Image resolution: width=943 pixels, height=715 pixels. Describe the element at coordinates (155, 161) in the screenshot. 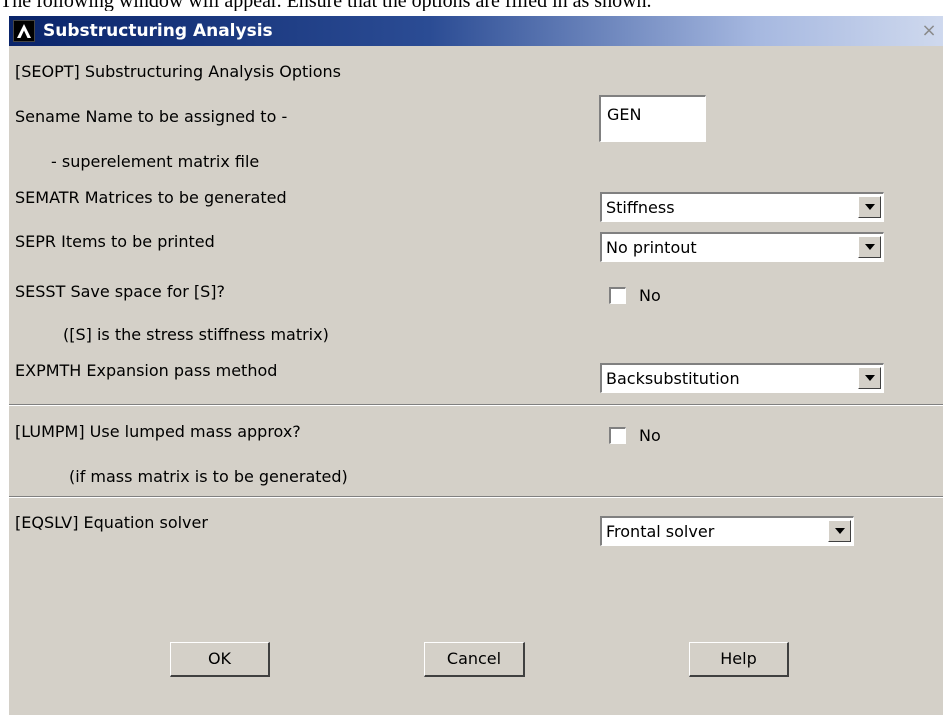

I see `sename-sublabel: - superelement matrix file` at that location.